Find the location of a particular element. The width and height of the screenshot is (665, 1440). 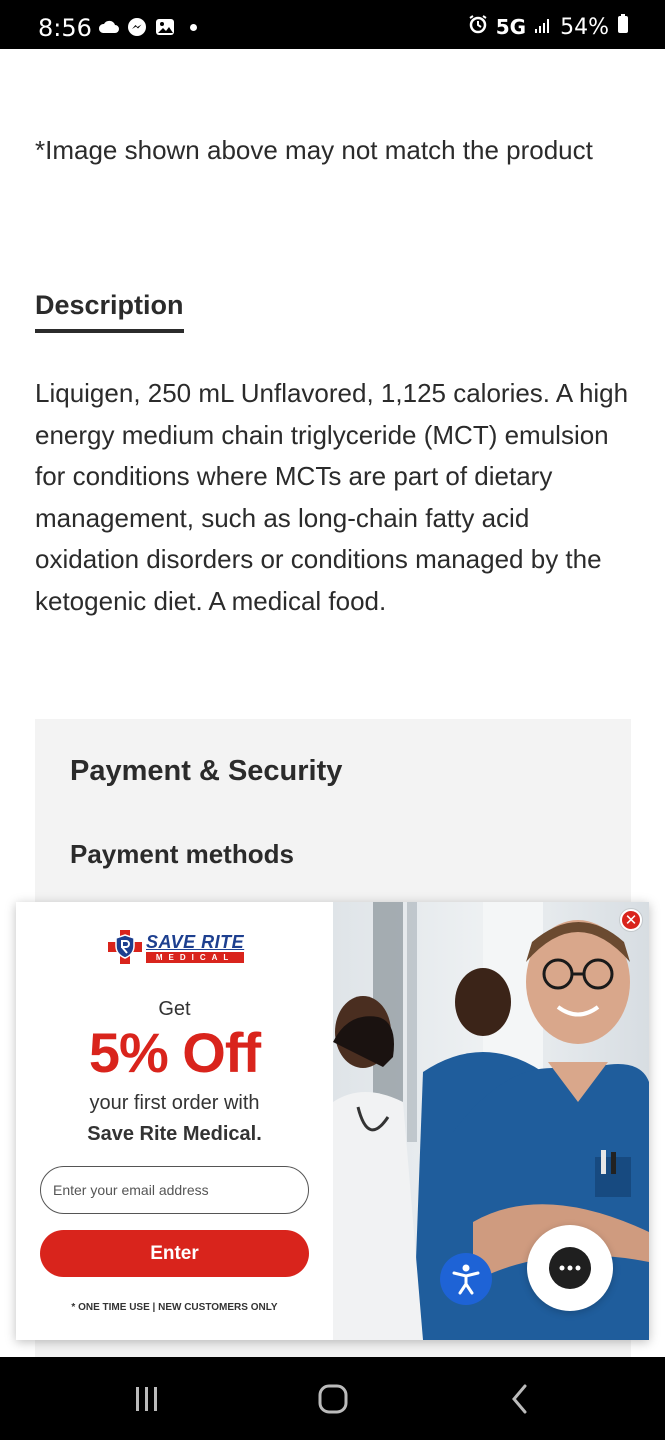

payment-security-title: Payment & Security is located at coordinates (206, 771).